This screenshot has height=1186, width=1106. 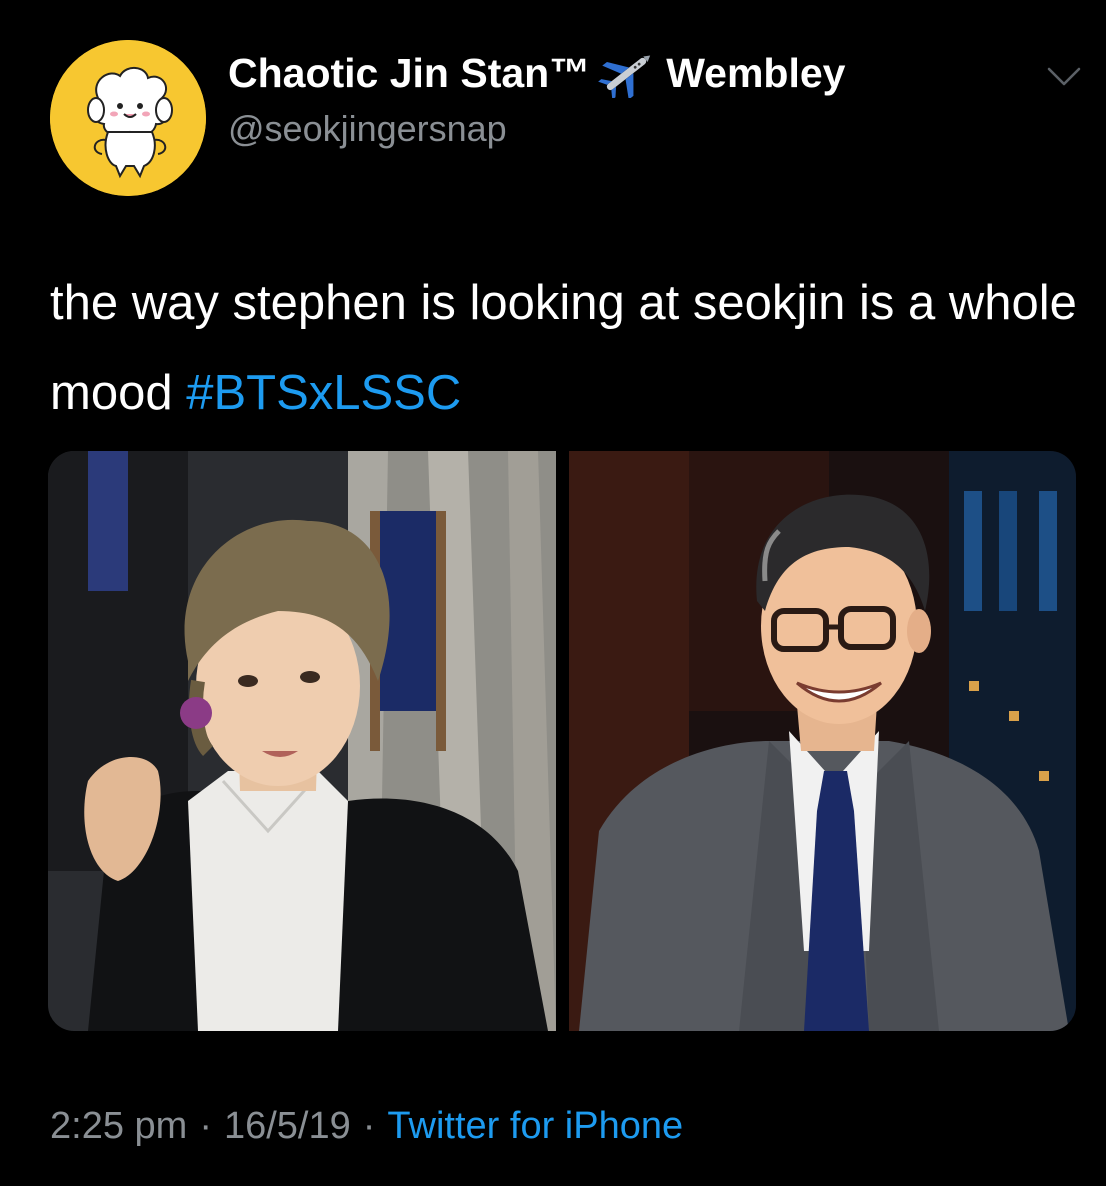 I want to click on sheep-cartoon-avatar-icon, so click(x=128, y=118).